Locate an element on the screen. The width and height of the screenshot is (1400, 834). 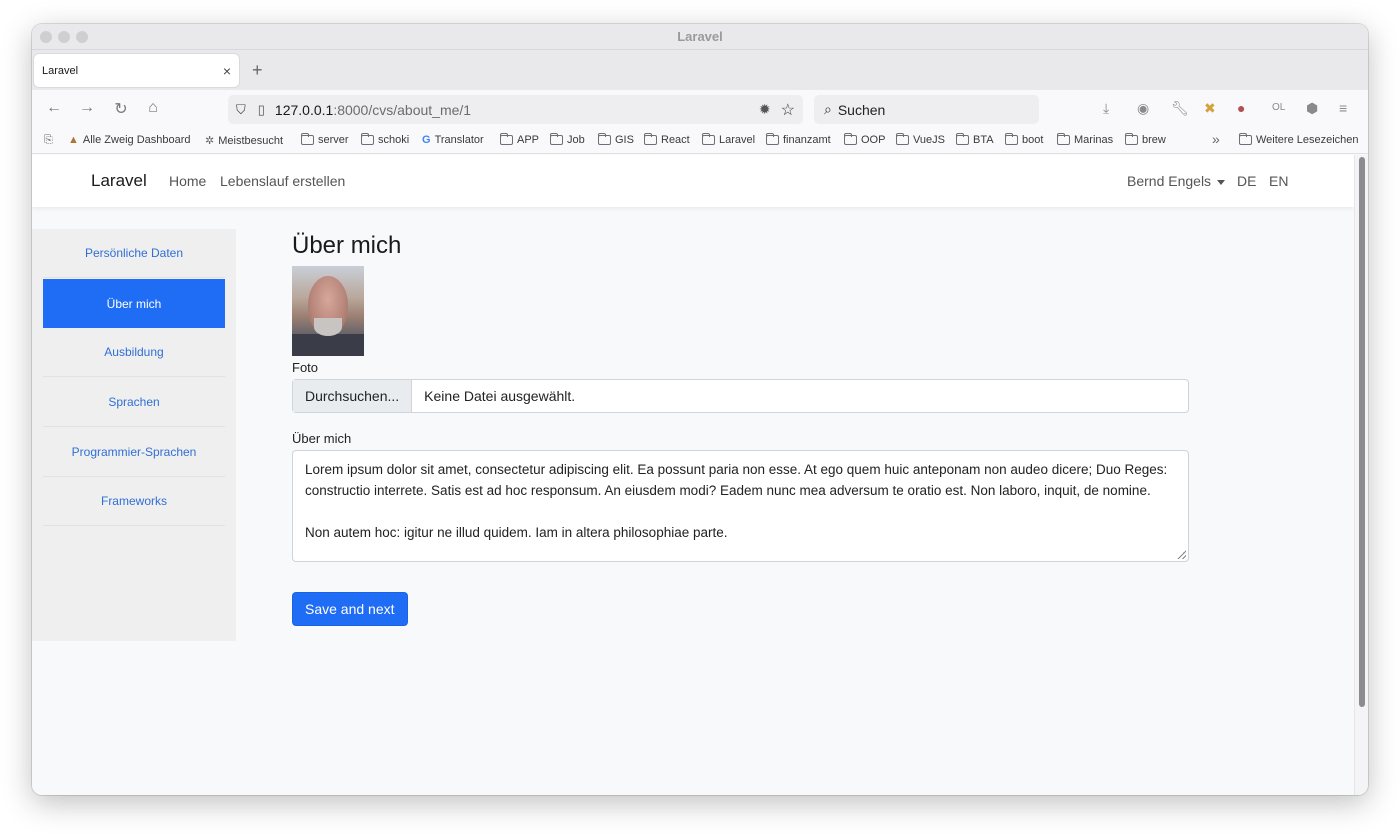
bookmark-folder: OOP is located at coordinates (864, 139).